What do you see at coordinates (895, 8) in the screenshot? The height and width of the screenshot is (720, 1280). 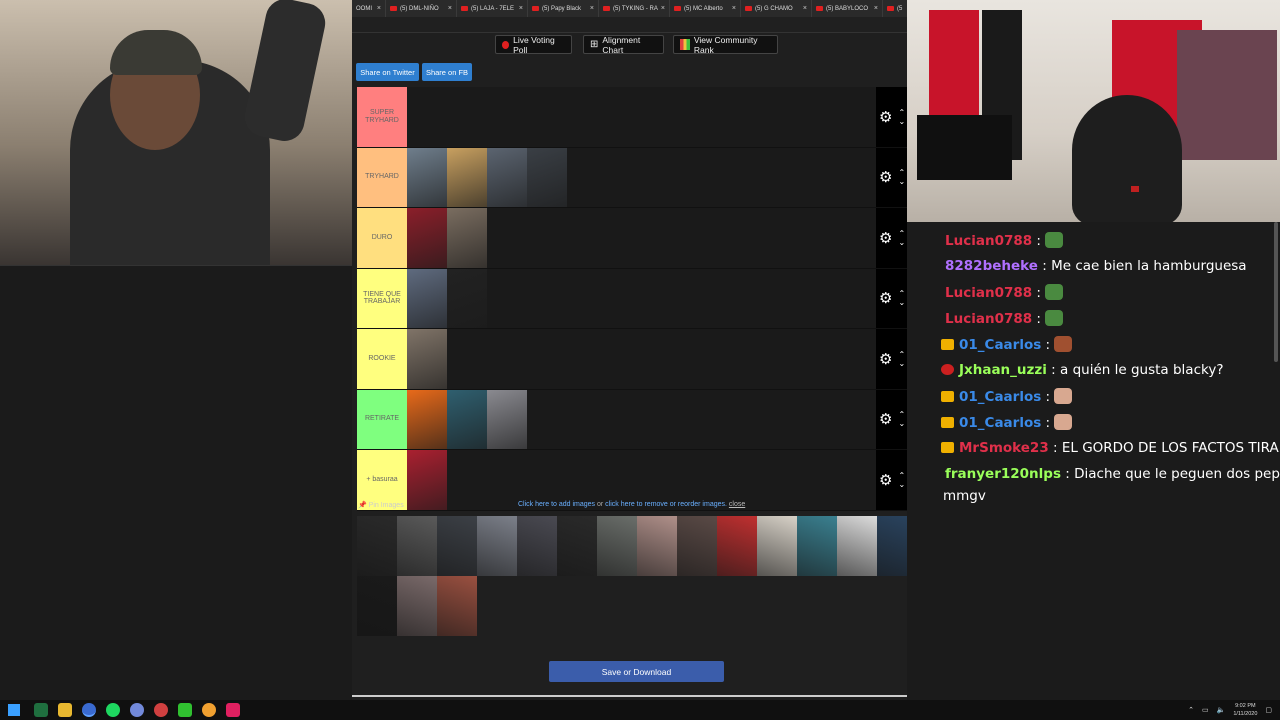 I see `browser-tab: (5×` at bounding box center [895, 8].